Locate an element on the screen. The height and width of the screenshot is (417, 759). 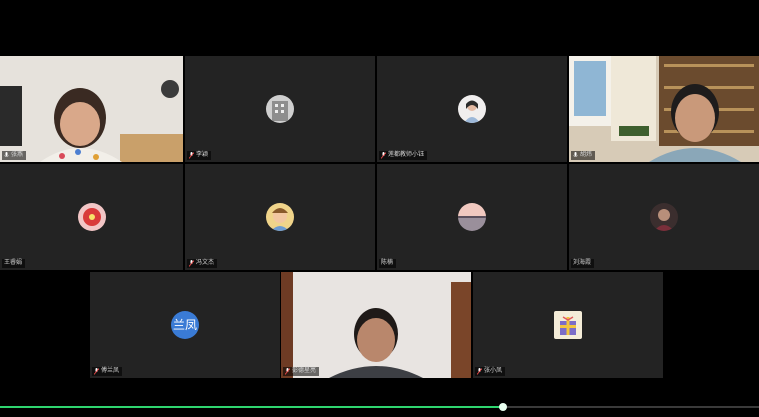
participant-tile: 张燕 is located at coordinates (91, 109).